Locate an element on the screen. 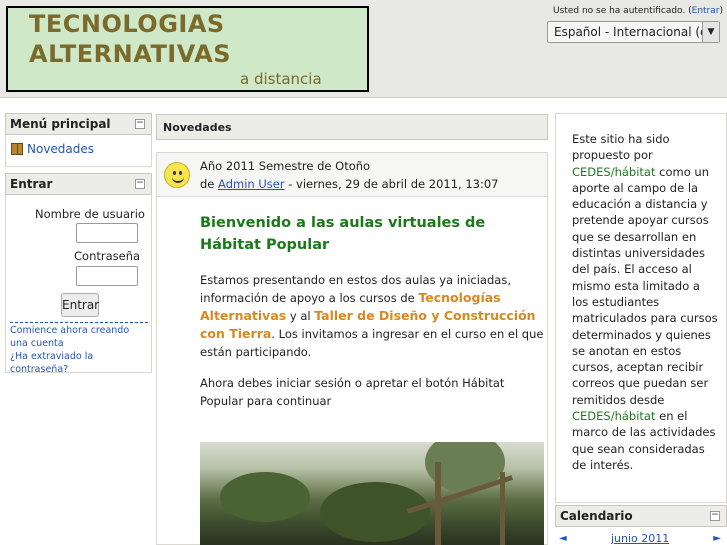 The height and width of the screenshot is (545, 727). calendar-month: junio 2011 is located at coordinates (640, 538).